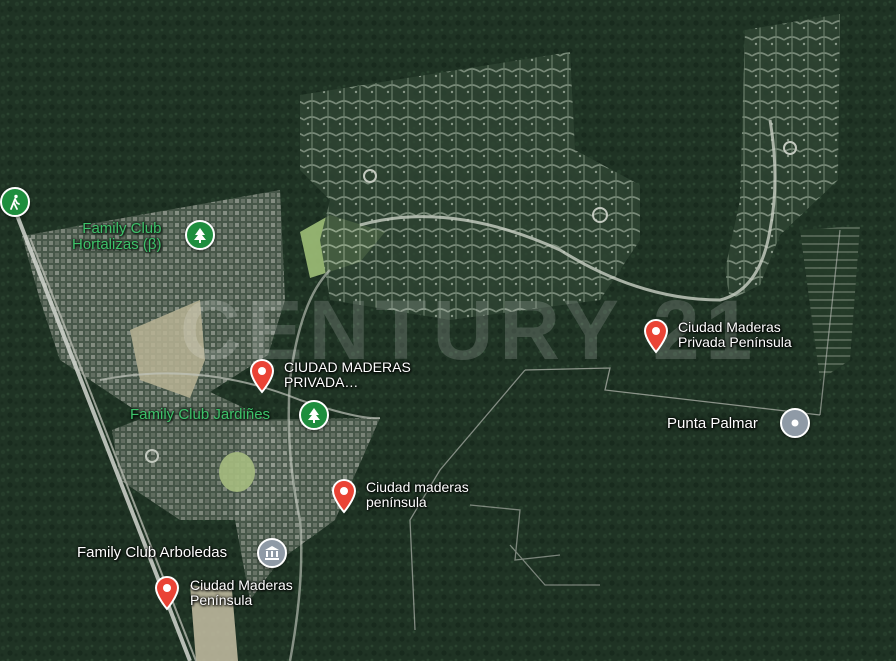 The width and height of the screenshot is (896, 661). I want to click on label-line: Privada Península, so click(735, 341).